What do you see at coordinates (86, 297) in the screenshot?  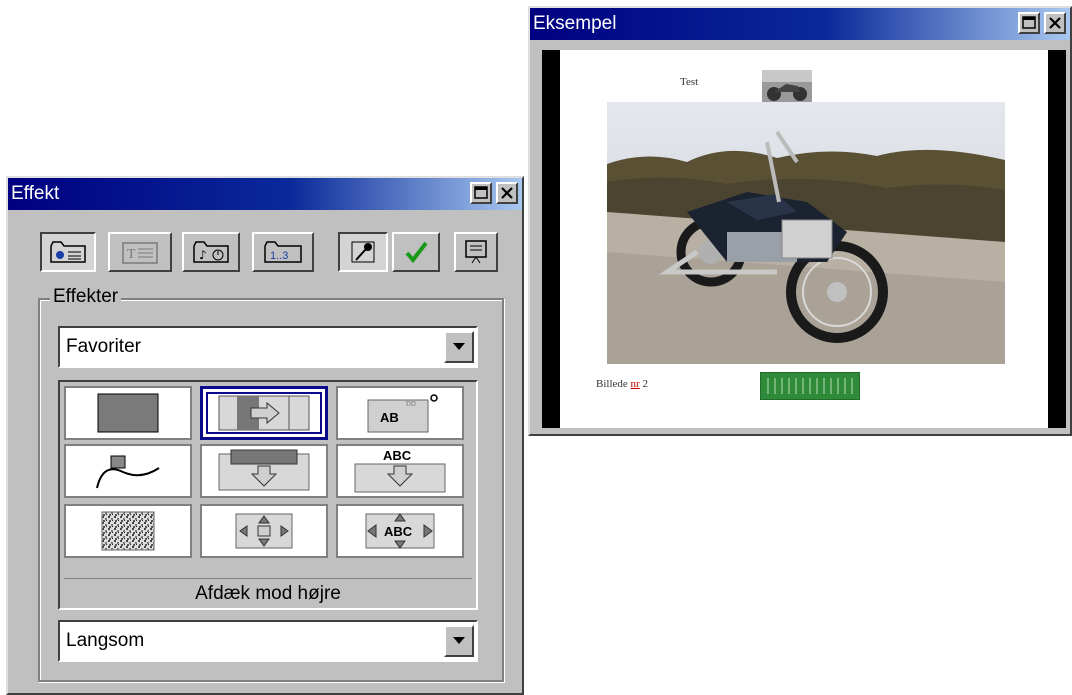 I see `effects-group-label: Effekter` at bounding box center [86, 297].